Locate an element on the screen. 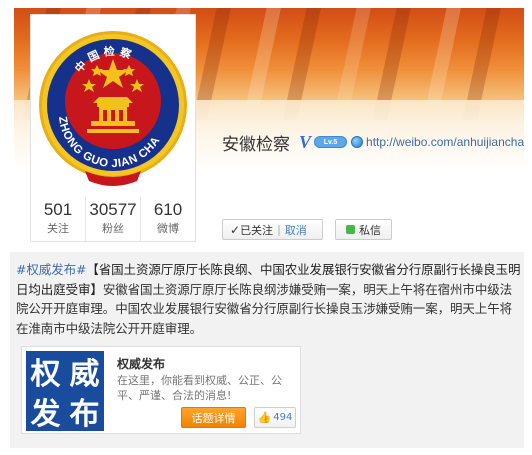  message-icon is located at coordinates (350, 229).